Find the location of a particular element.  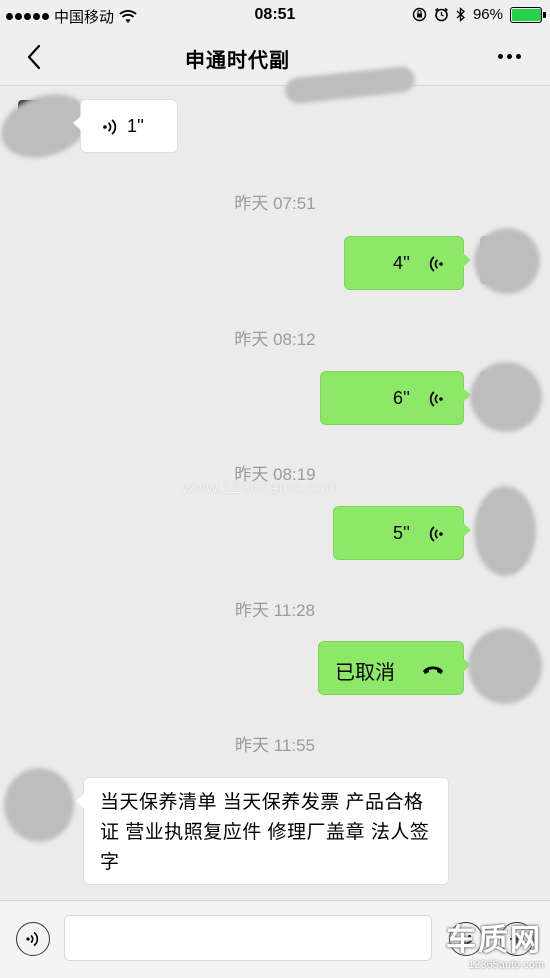

chat-title: 申通时代副 is located at coordinates (237, 61).